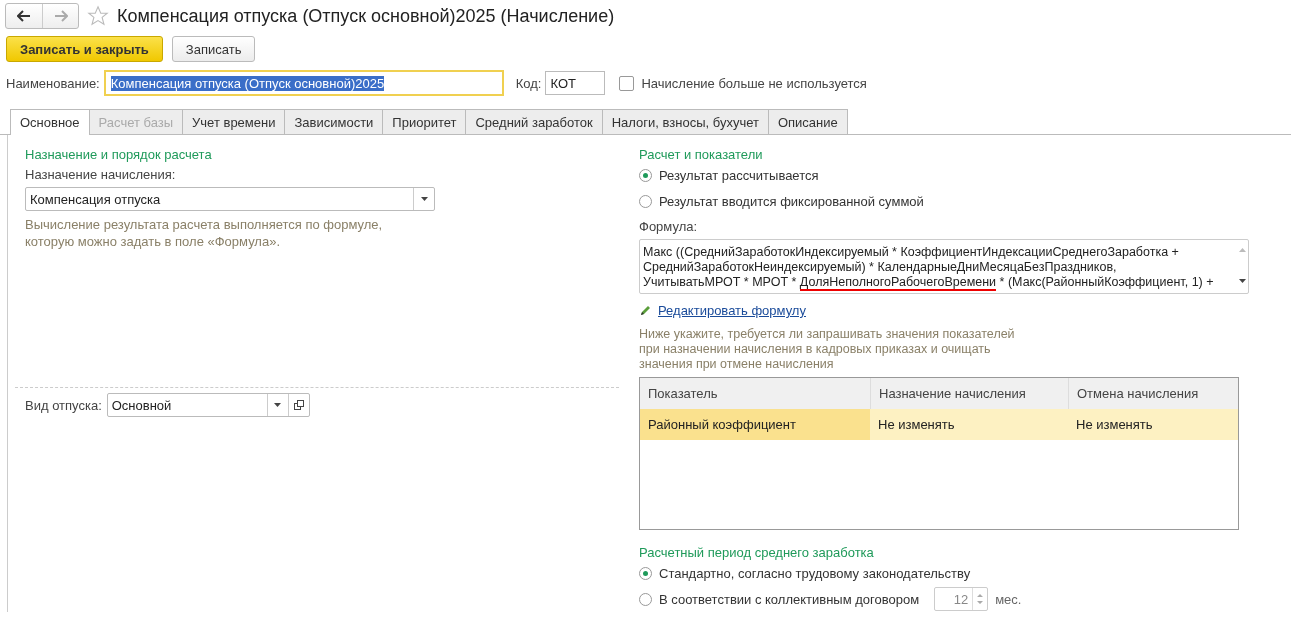 The image size is (1291, 619). Describe the element at coordinates (732, 310) in the screenshot. I see `edit-formula-link: Редактировать формулу` at that location.